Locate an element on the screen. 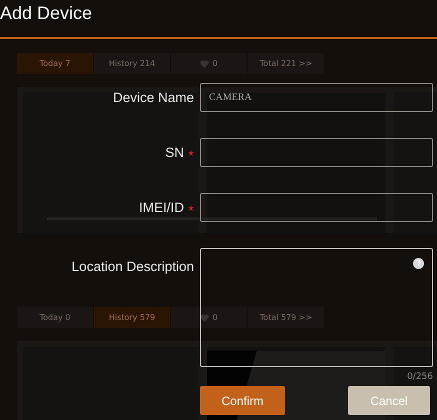 The width and height of the screenshot is (437, 420). tab: Today 7 is located at coordinates (55, 63).